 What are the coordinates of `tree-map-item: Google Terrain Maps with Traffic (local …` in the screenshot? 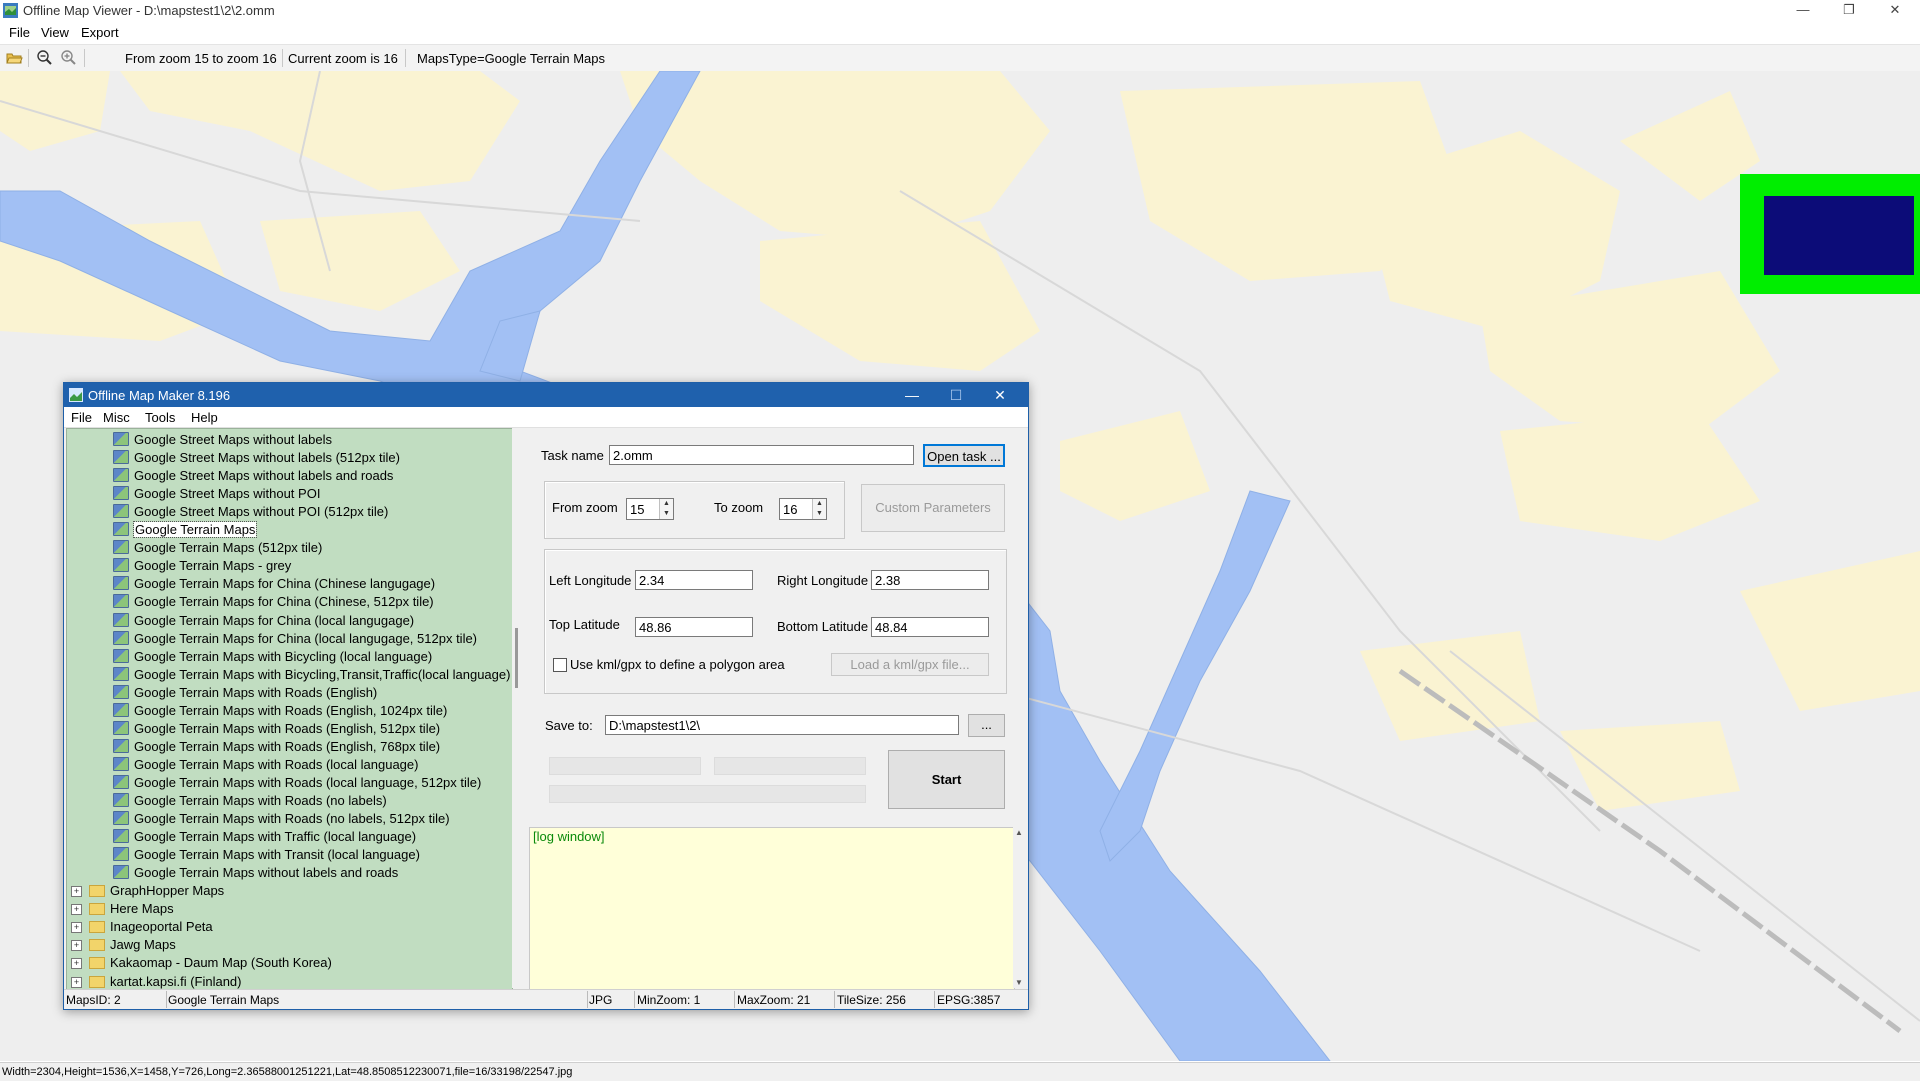 It's located at (264, 837).